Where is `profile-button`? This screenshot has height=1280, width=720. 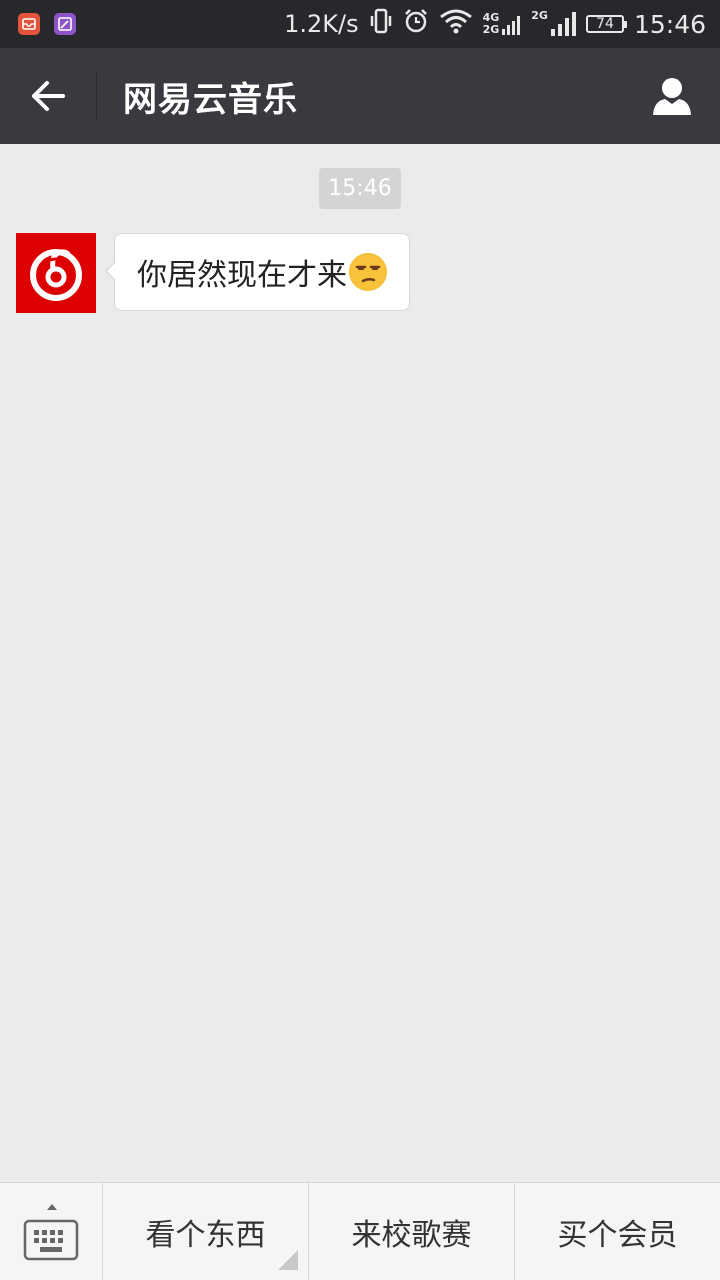 profile-button is located at coordinates (672, 96).